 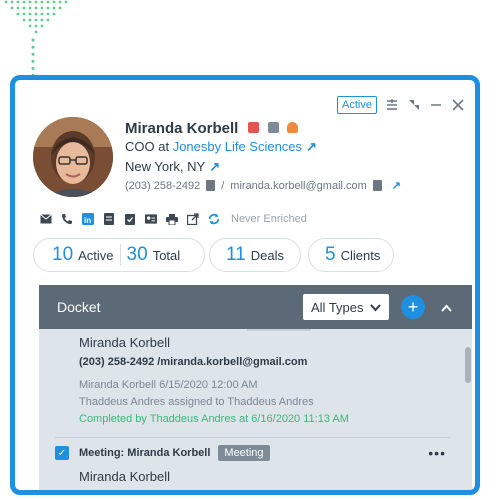 What do you see at coordinates (337, 307) in the screenshot?
I see `type-filter-value: All Types` at bounding box center [337, 307].